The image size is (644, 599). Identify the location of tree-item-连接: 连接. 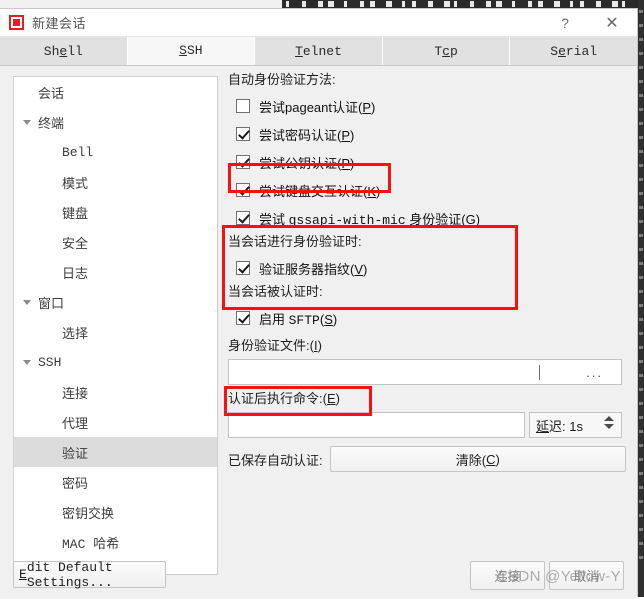
(115, 392).